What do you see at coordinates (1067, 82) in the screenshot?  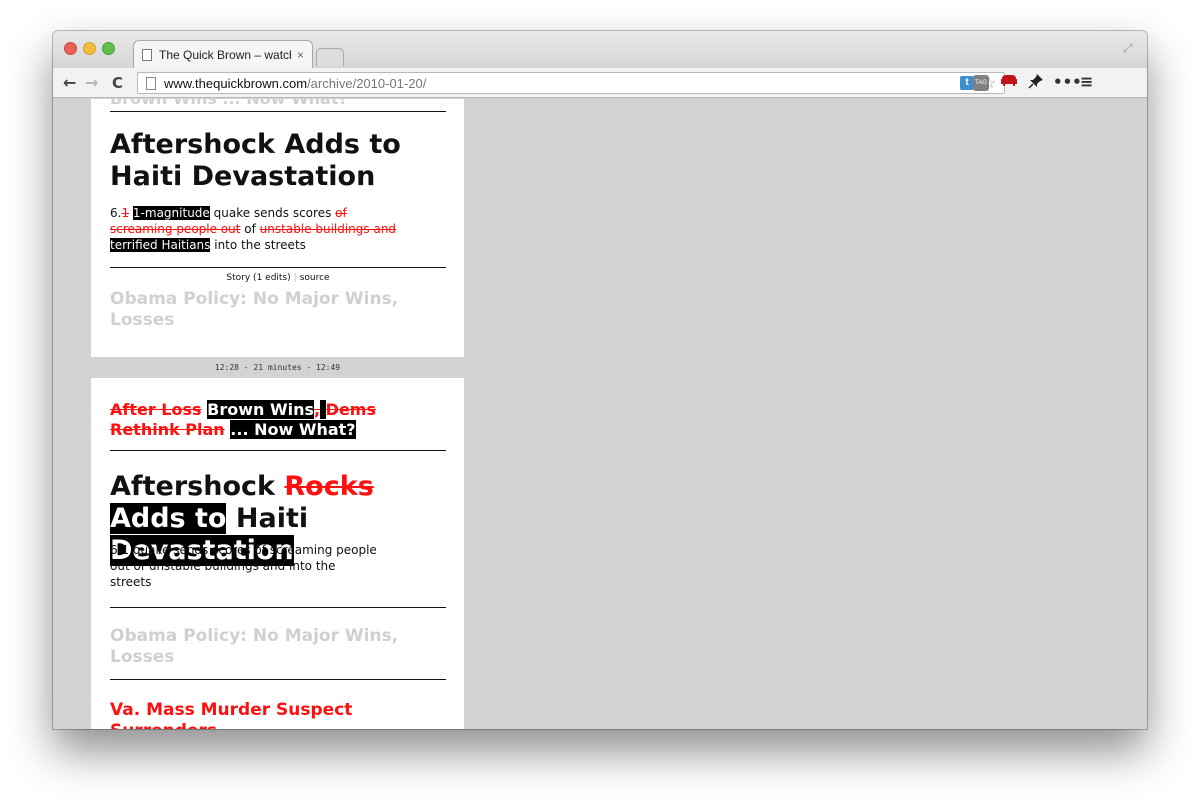 I see `more-icon: •••` at bounding box center [1067, 82].